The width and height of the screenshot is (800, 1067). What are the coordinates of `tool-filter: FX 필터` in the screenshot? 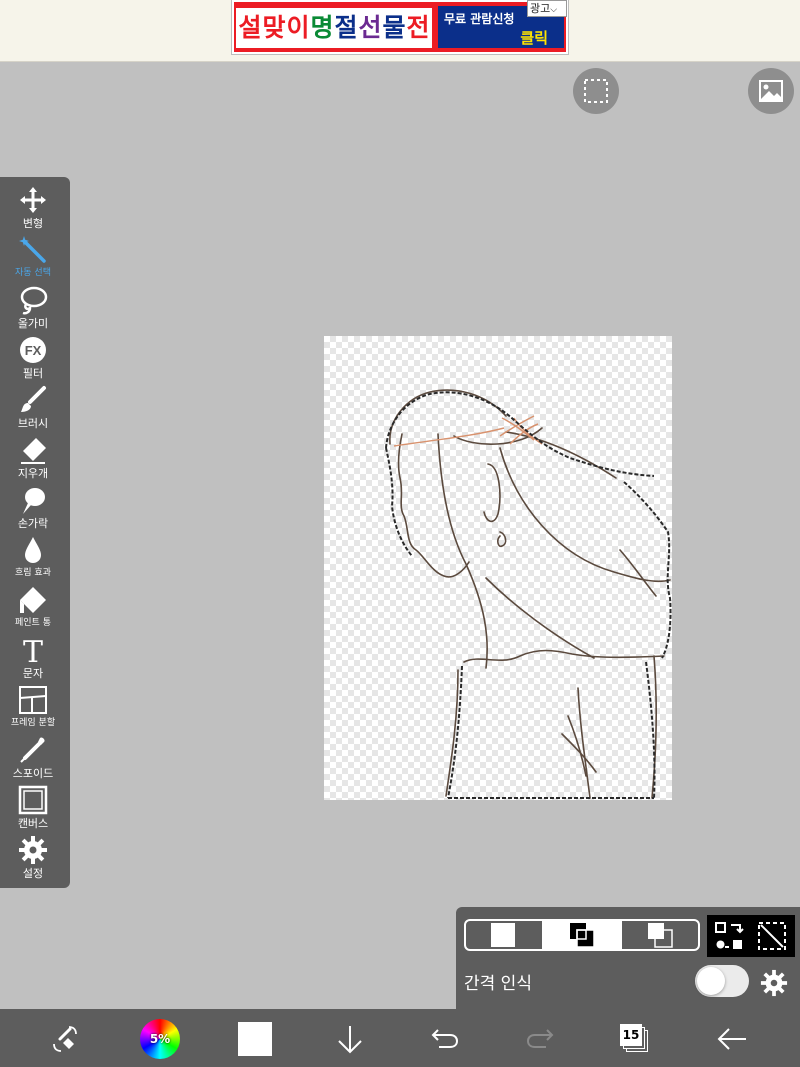 It's located at (33, 360).